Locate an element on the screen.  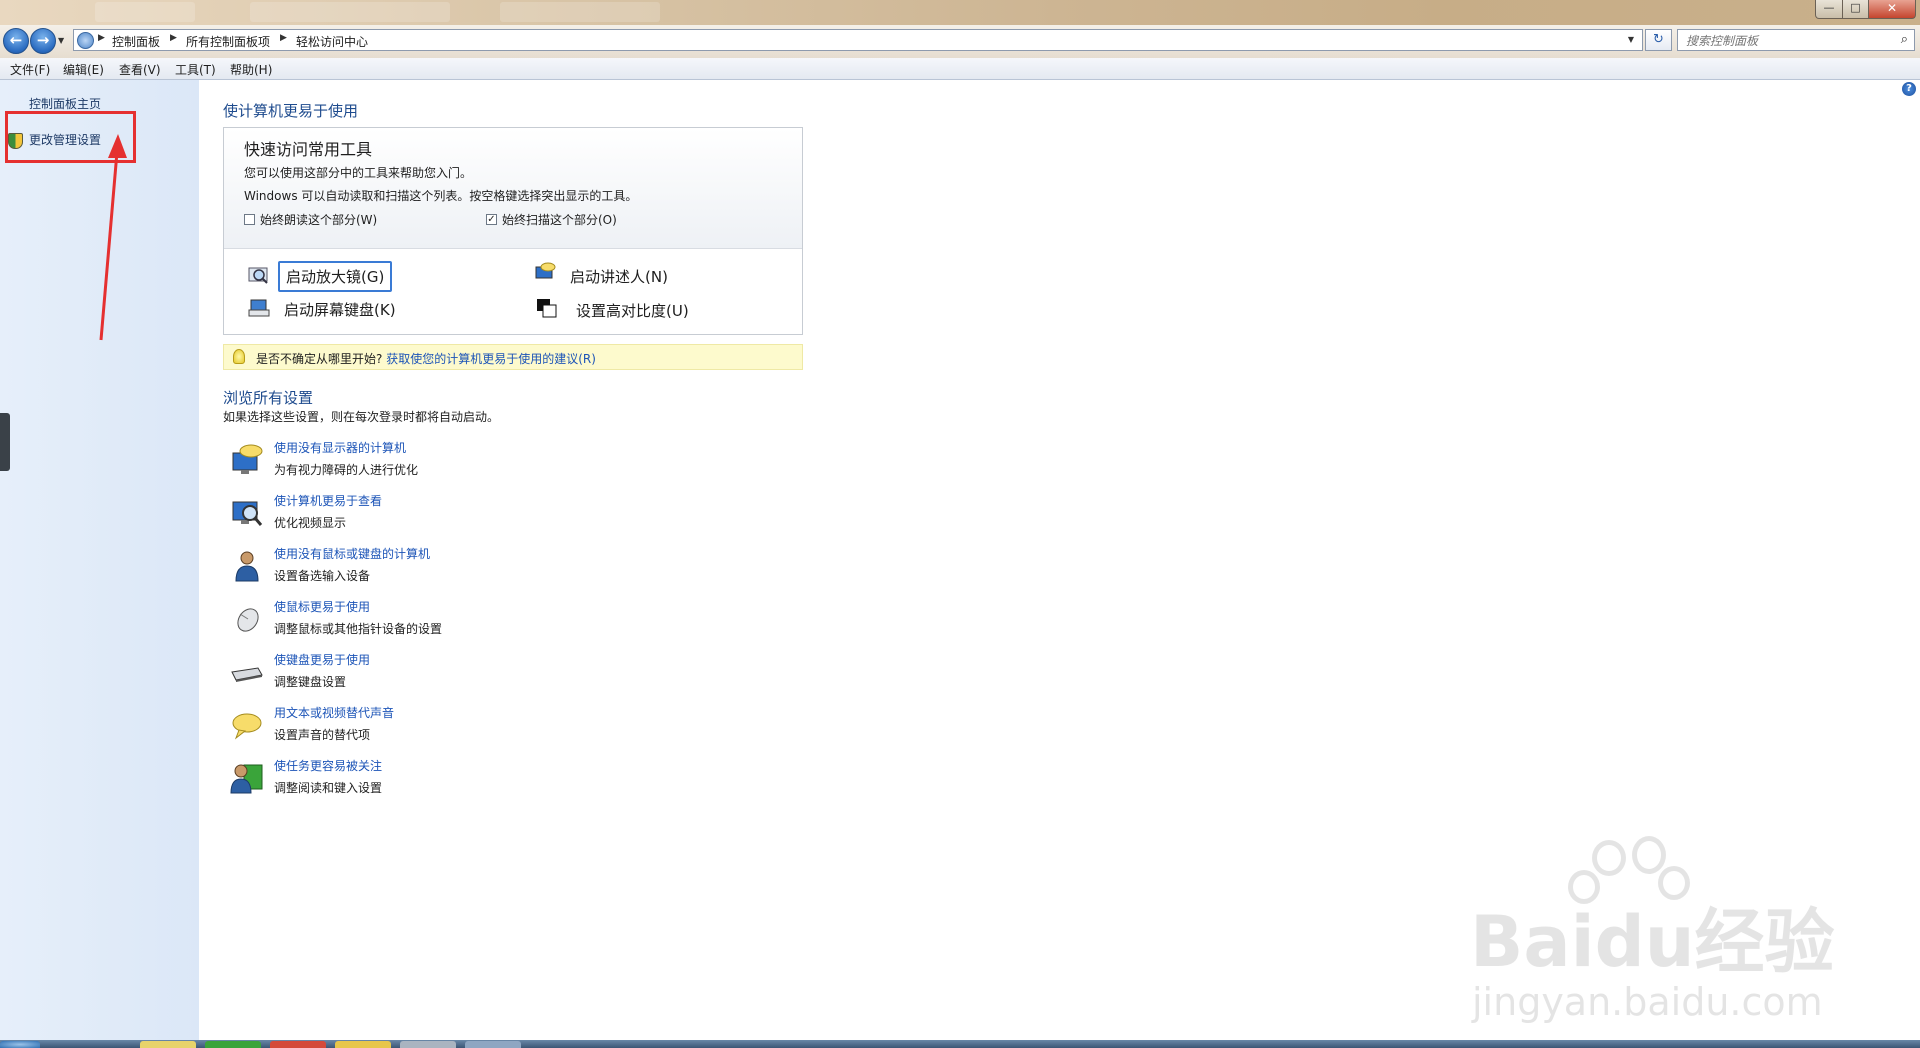
menu-tools: 工具(T) is located at coordinates (195, 69).